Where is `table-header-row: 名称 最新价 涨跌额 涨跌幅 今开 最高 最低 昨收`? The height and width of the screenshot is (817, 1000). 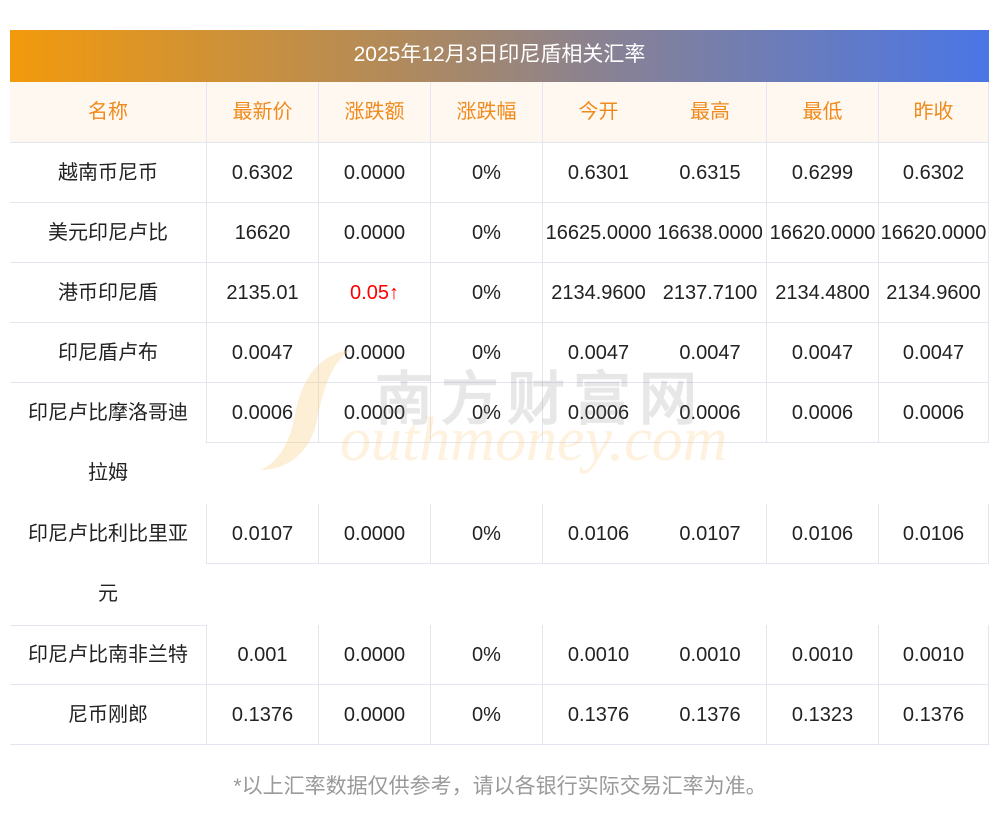
table-header-row: 名称 最新价 涨跌额 涨跌幅 今开 最高 最低 昨收 is located at coordinates (499, 112).